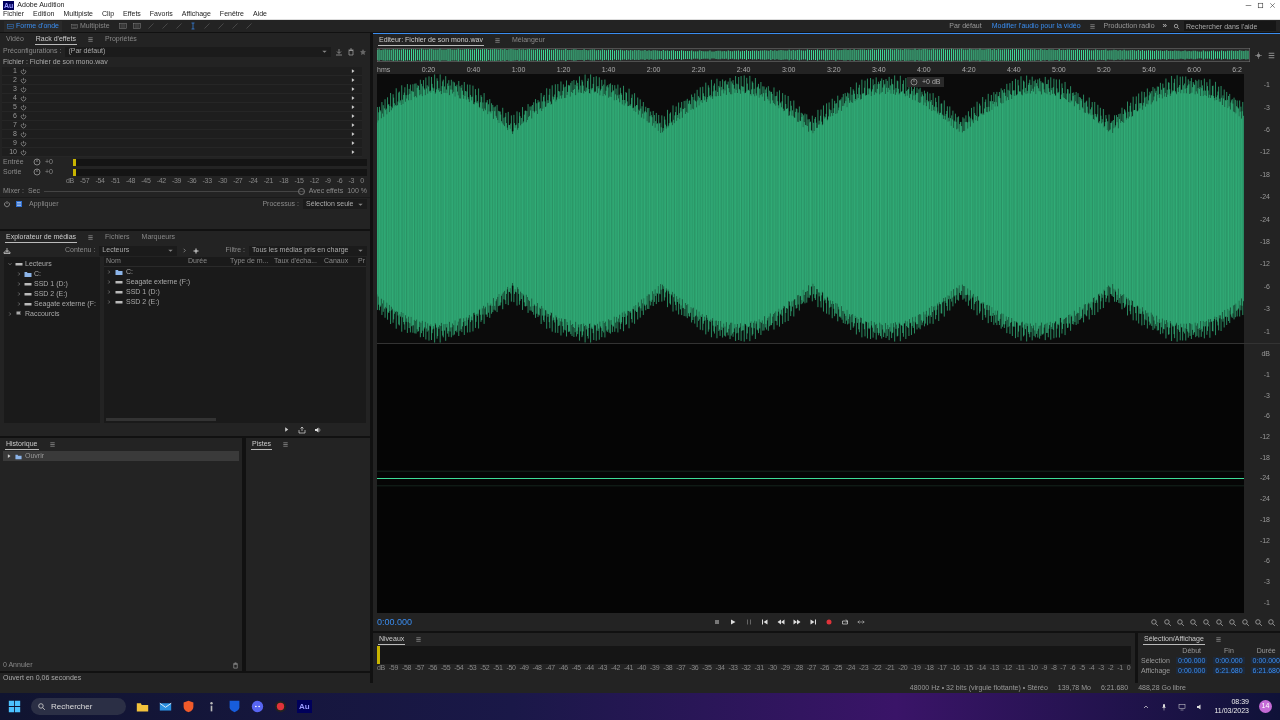 This screenshot has height=720, width=1280. What do you see at coordinates (1272, 5) in the screenshot?
I see `close-icon` at bounding box center [1272, 5].